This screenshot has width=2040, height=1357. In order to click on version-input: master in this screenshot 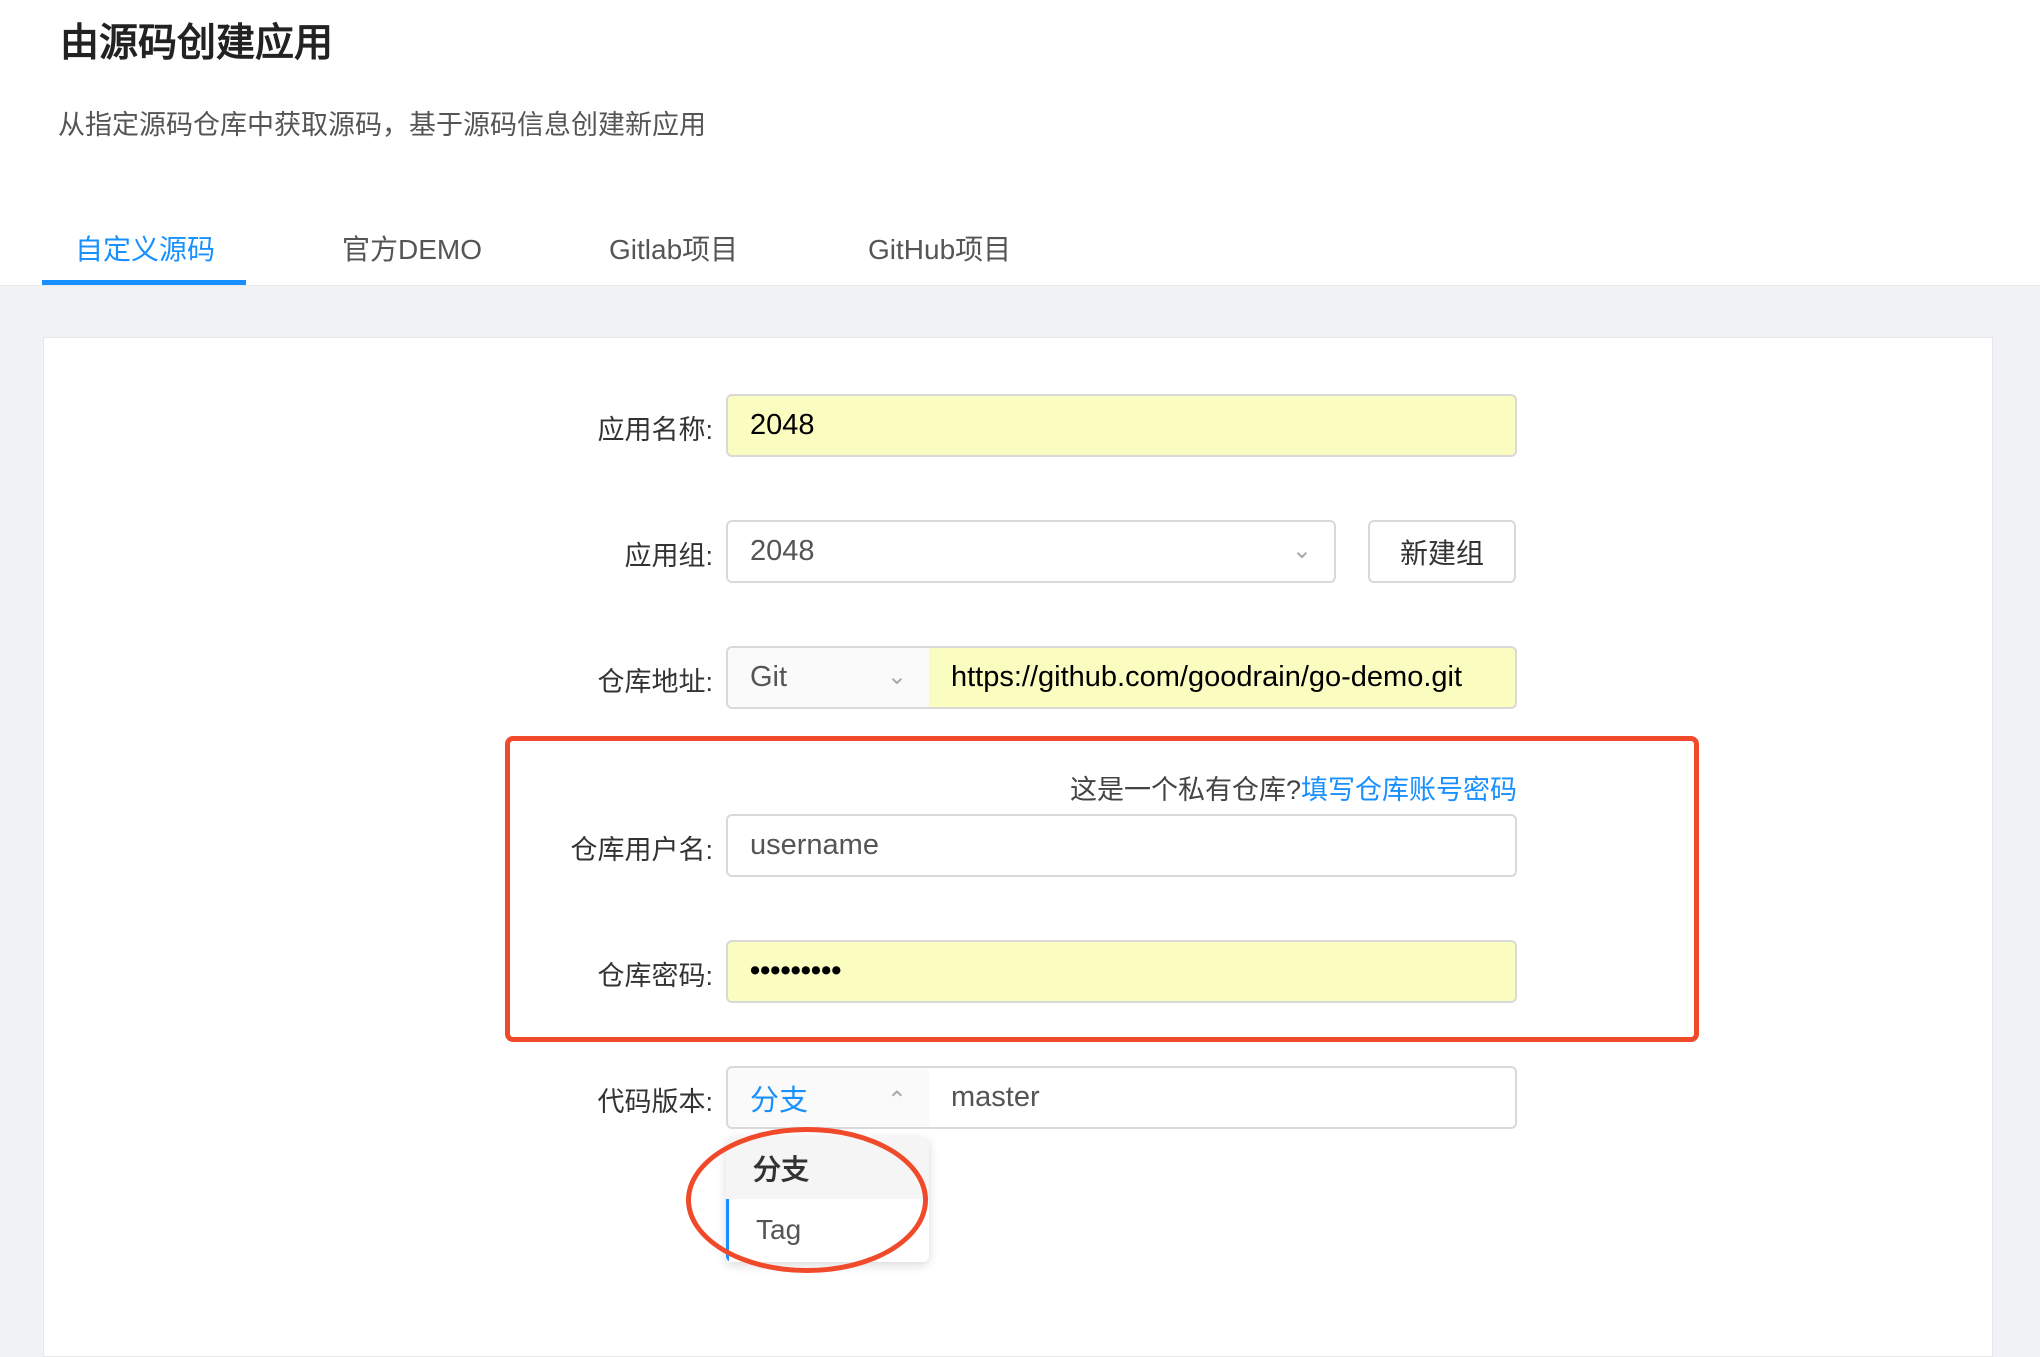, I will do `click(1223, 1097)`.